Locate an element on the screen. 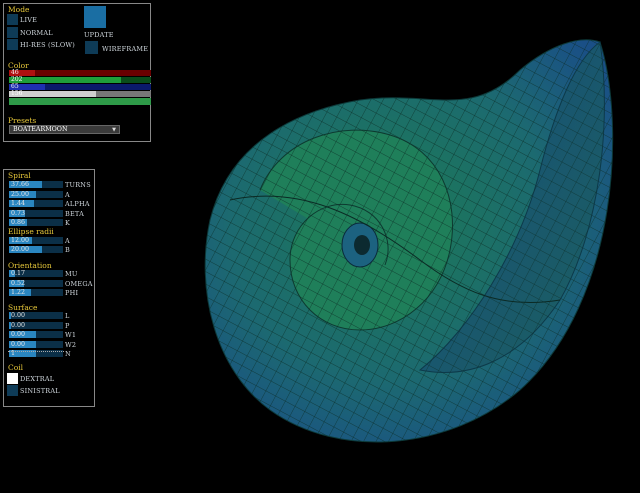 Image resolution: width=640 pixels, height=493 pixels. spiral-value-alpha: 1.44 is located at coordinates (18, 203).